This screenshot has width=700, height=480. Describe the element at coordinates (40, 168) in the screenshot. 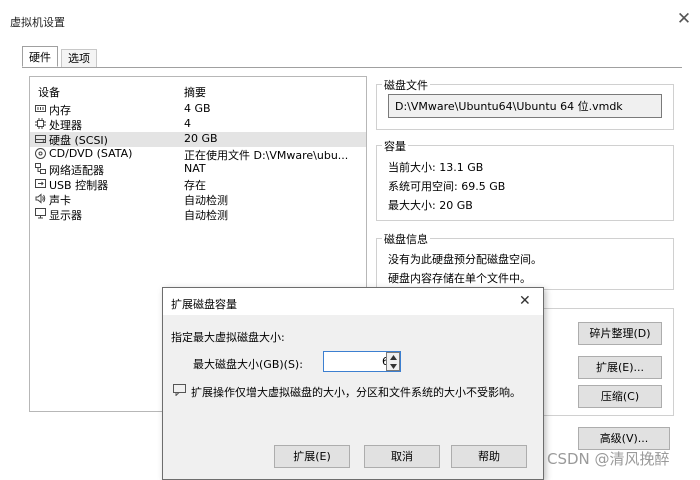

I see `network-adapter-icon` at that location.